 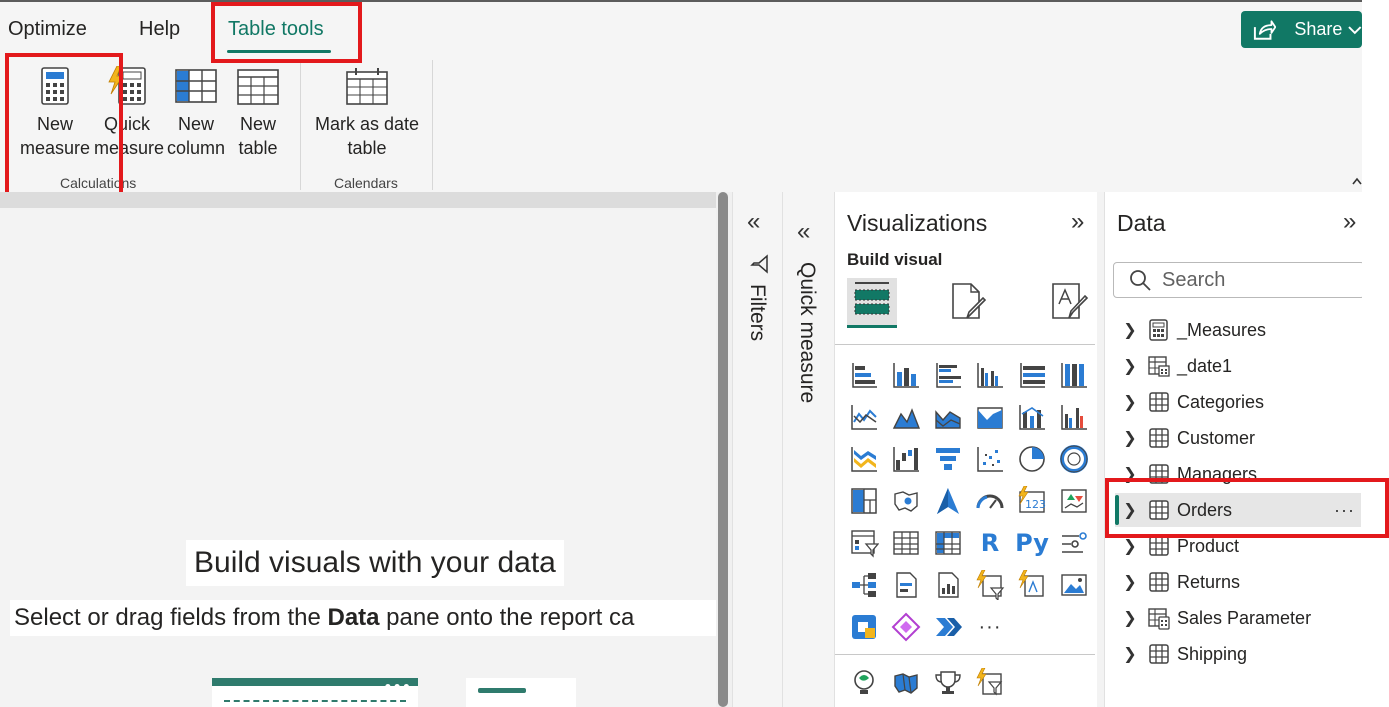 What do you see at coordinates (864, 683) in the screenshot?
I see `arcgis-map-icon` at bounding box center [864, 683].